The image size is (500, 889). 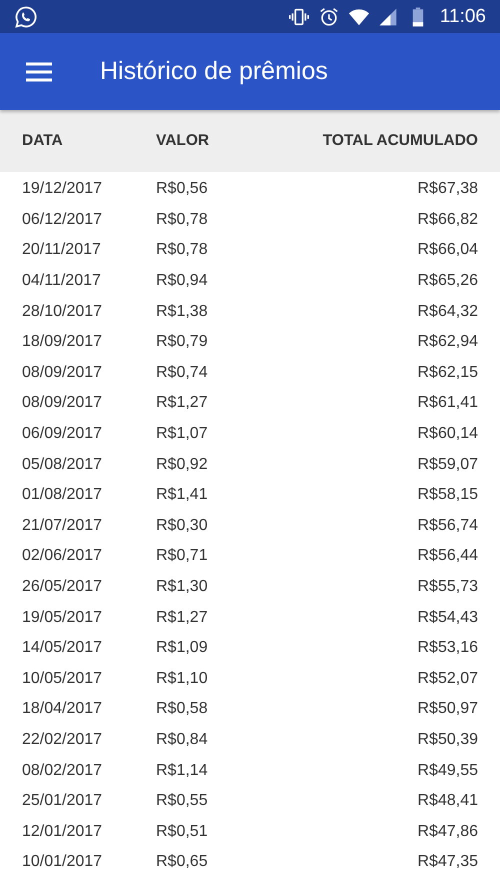 I want to click on table-cell: R$48,41, so click(x=448, y=801).